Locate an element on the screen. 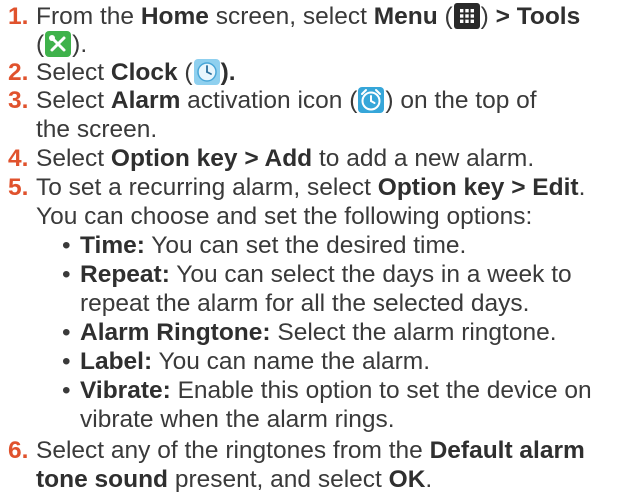 The width and height of the screenshot is (639, 504). option-description: You can set the desired time. is located at coordinates (305, 245).